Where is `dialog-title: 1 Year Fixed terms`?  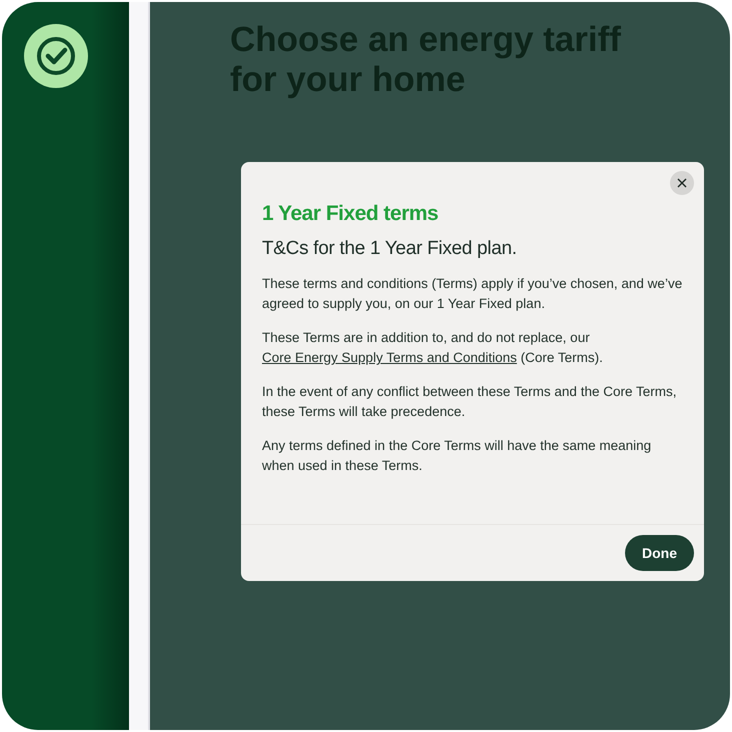 dialog-title: 1 Year Fixed terms is located at coordinates (351, 214).